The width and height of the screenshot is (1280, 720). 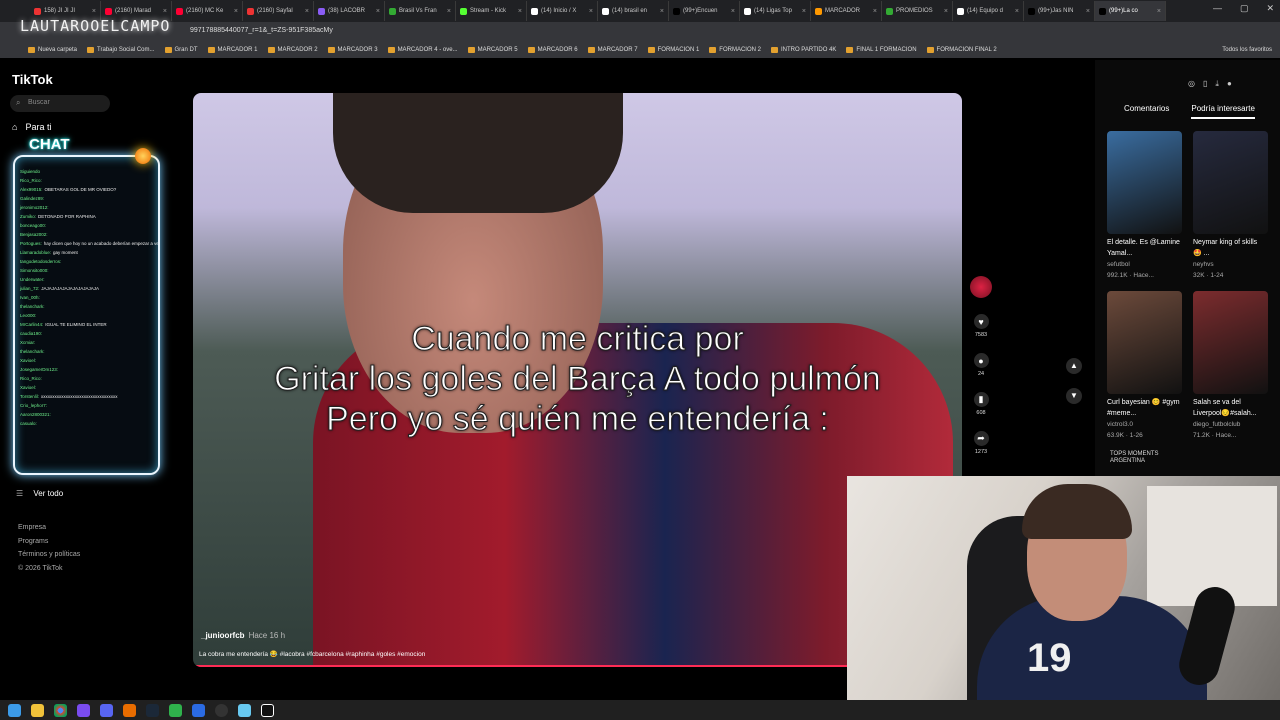 I want to click on bookmark-item: Nueva carpeta, so click(x=52, y=50).